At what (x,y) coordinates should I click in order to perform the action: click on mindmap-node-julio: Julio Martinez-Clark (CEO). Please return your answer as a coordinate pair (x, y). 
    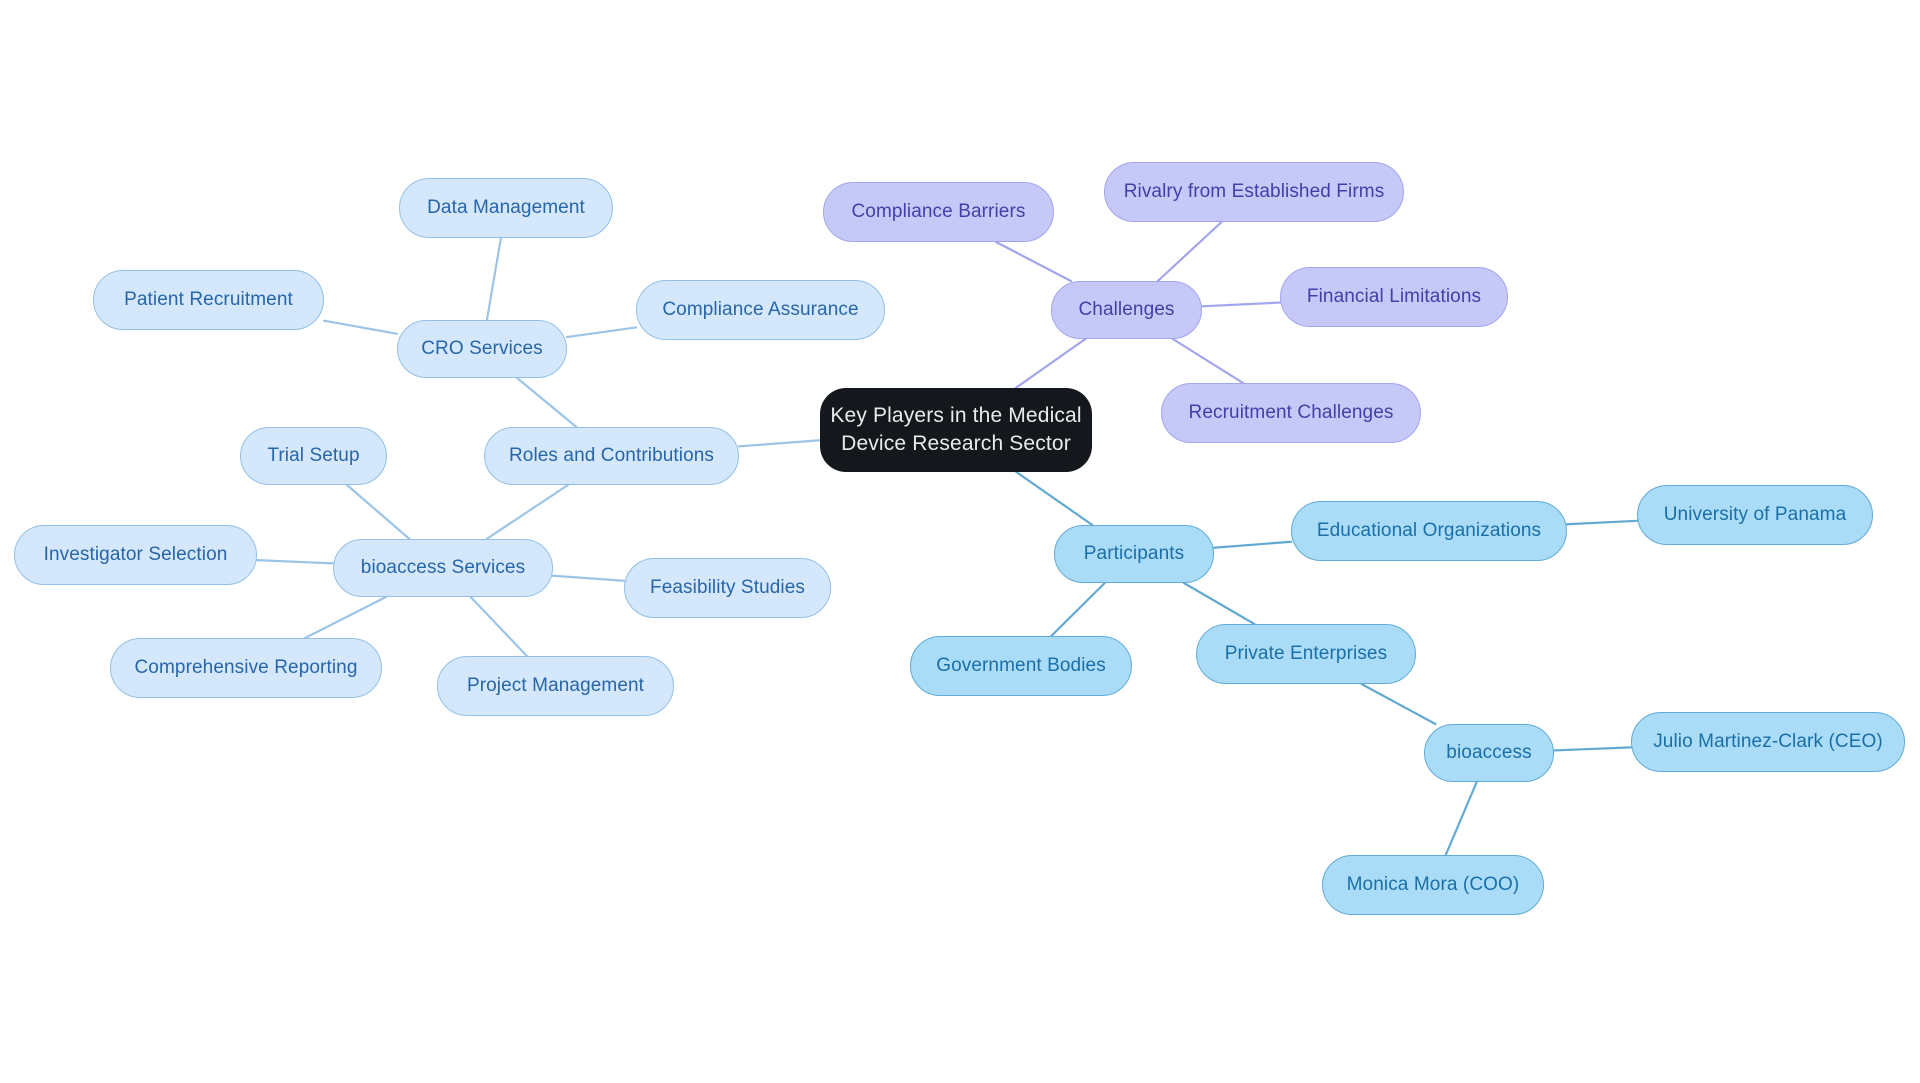
    Looking at the image, I should click on (1768, 742).